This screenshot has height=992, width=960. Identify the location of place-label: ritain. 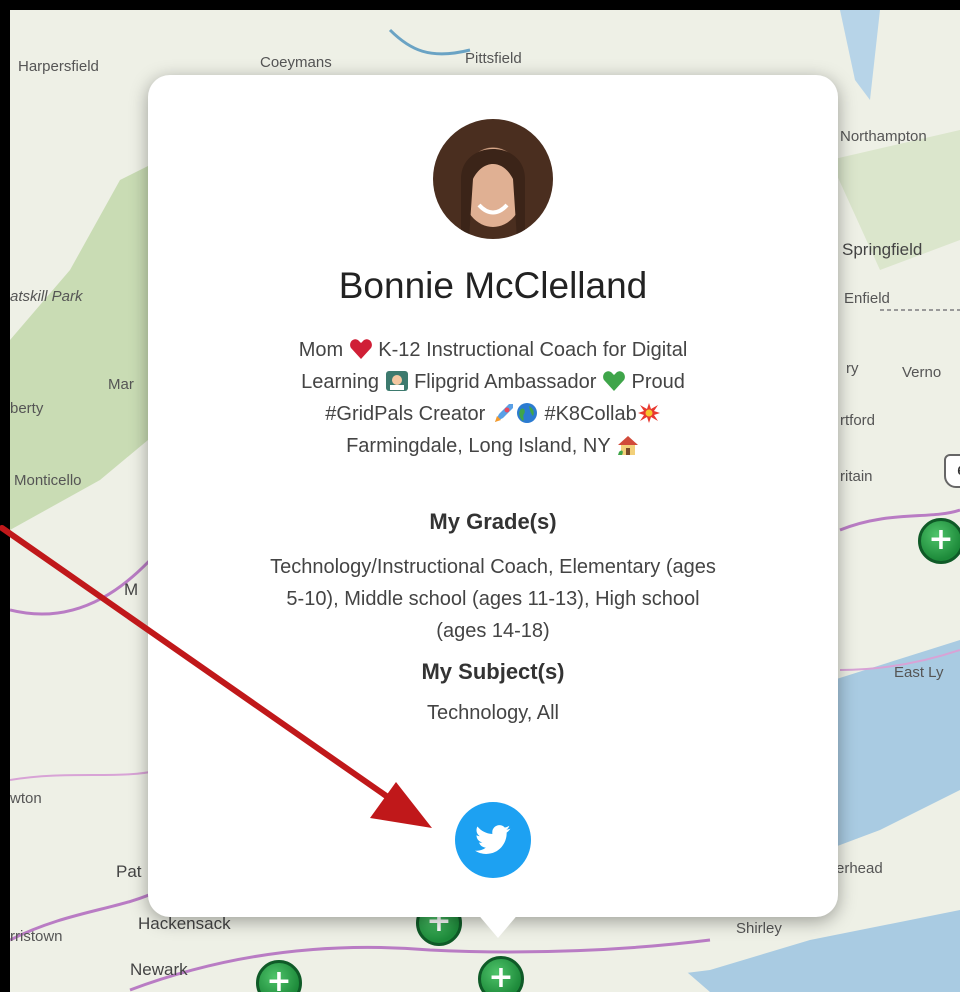
(856, 476).